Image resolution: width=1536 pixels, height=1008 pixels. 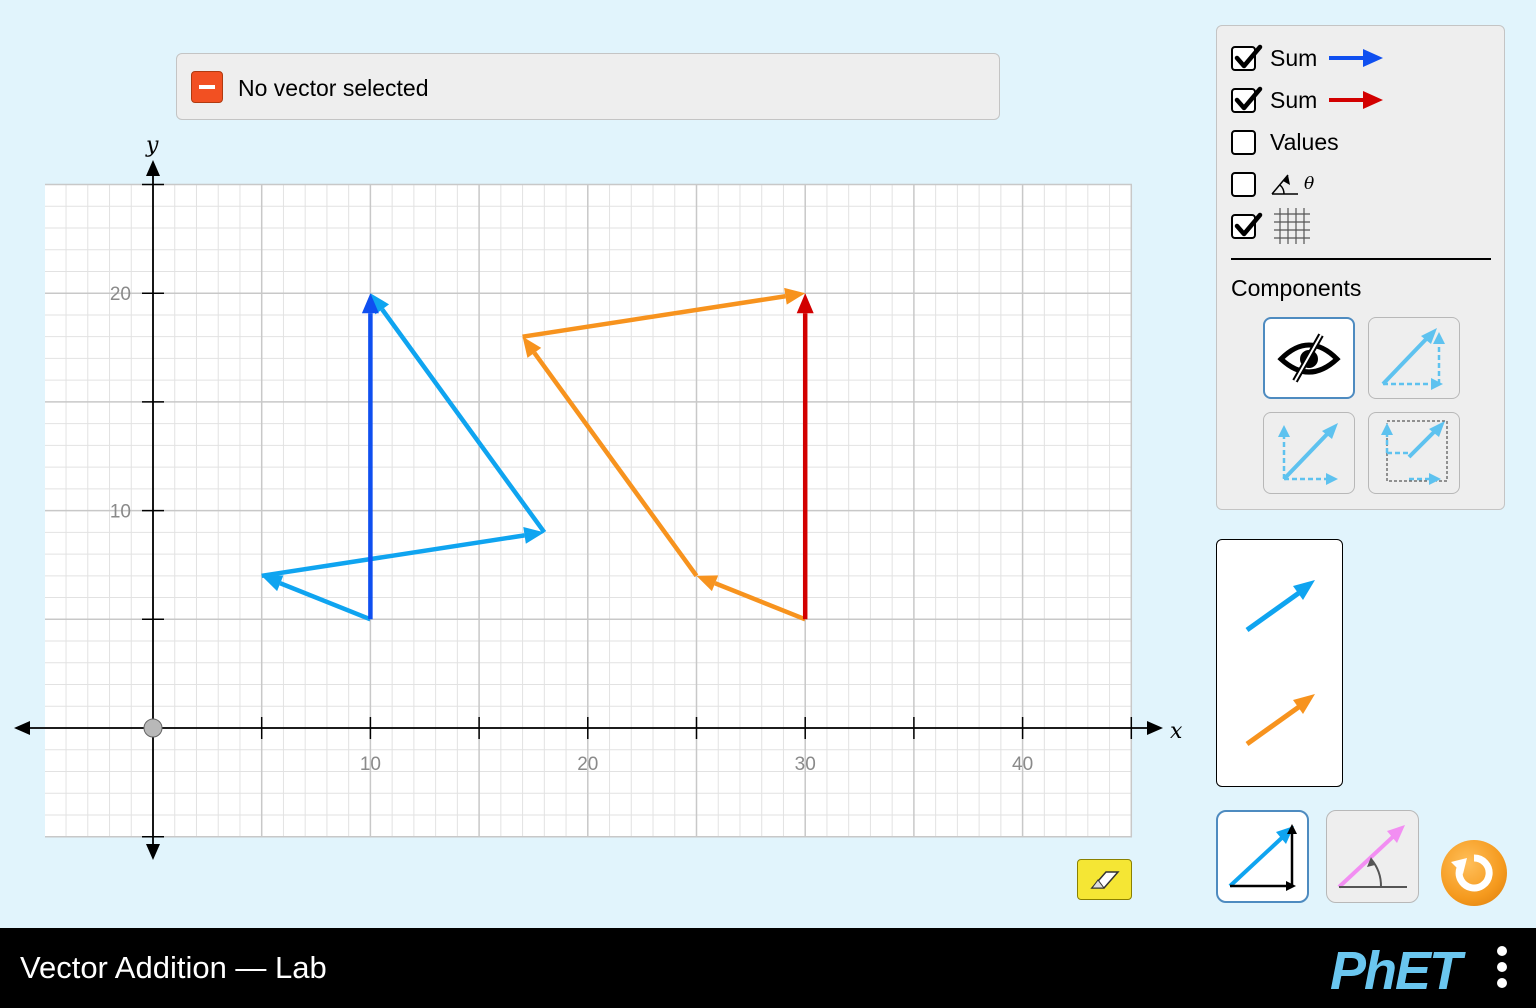 What do you see at coordinates (1360, 267) in the screenshot?
I see `control-panel: Sum Sum Values θ Components` at bounding box center [1360, 267].